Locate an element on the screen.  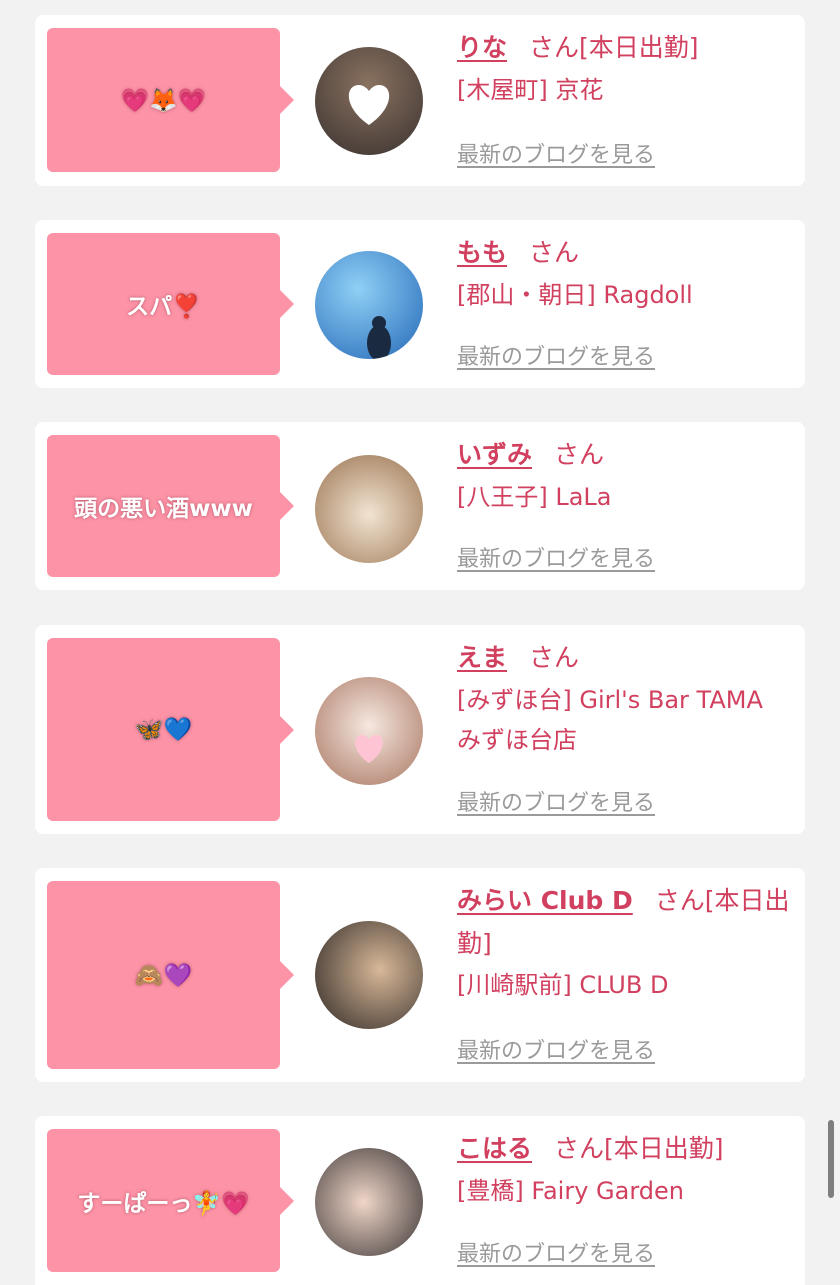
info-block: りな さん[本日出勤] [木屋町] 京花 is located at coordinates (625, 68).